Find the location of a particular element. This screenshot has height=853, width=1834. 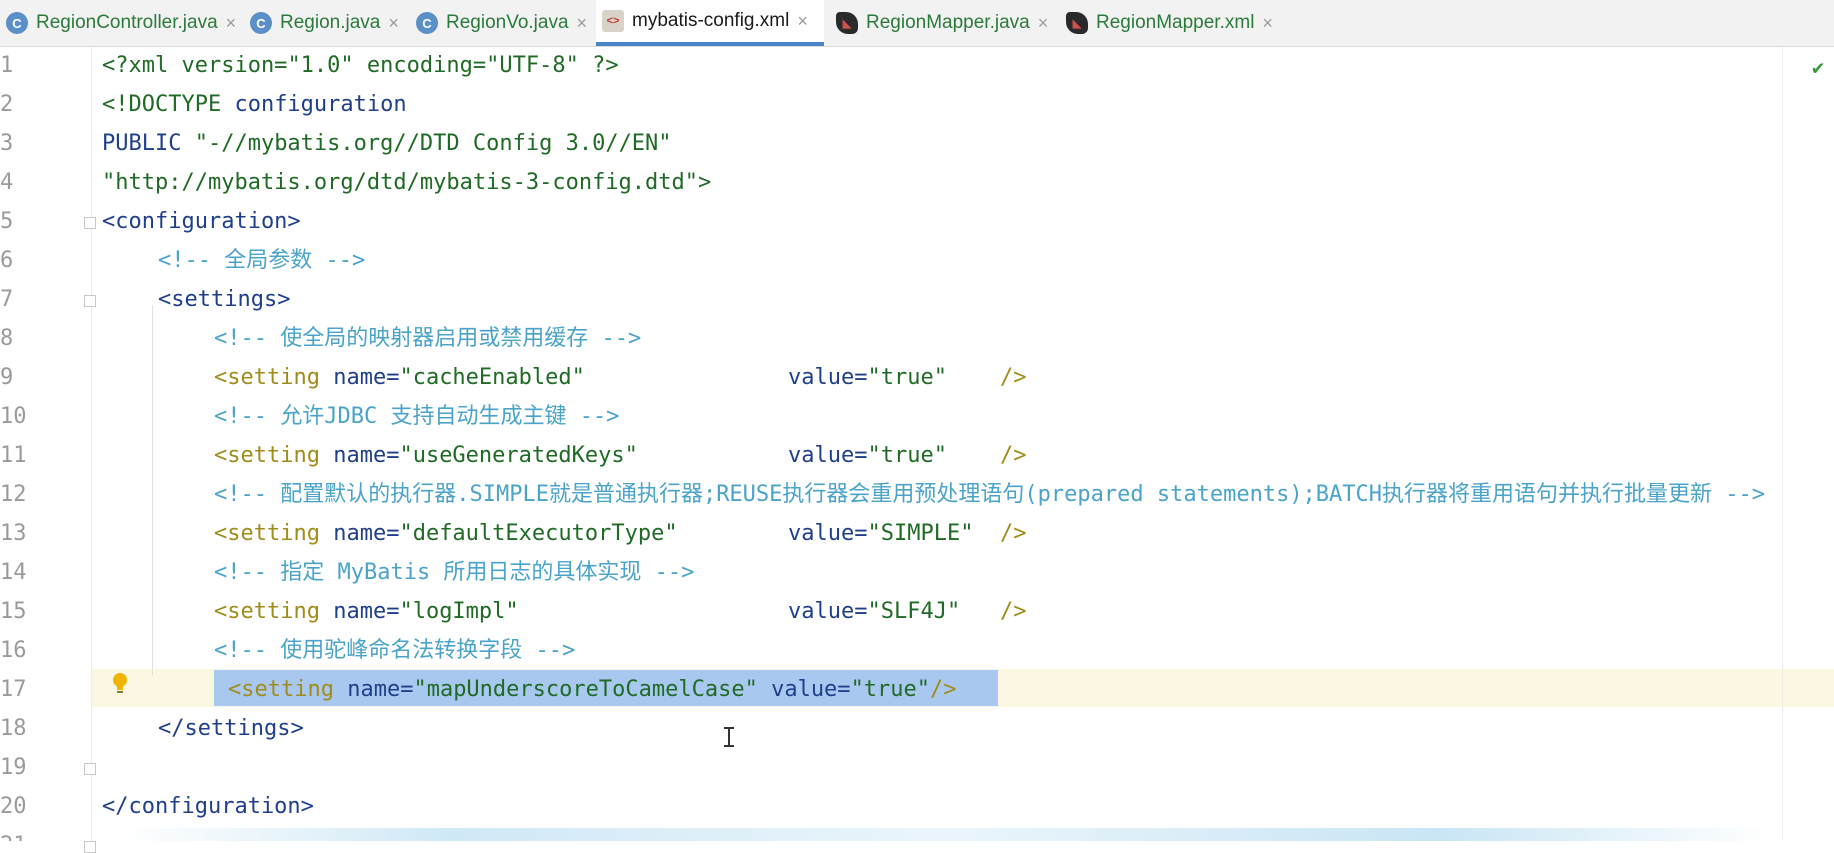

comment: <!-- 允许JDBC 支持自动生成主键 --> is located at coordinates (417, 416).